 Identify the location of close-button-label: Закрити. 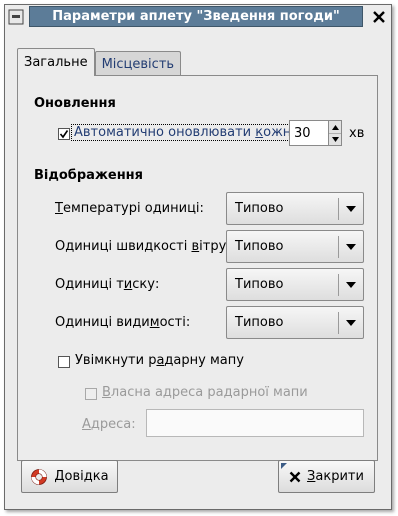
(335, 476).